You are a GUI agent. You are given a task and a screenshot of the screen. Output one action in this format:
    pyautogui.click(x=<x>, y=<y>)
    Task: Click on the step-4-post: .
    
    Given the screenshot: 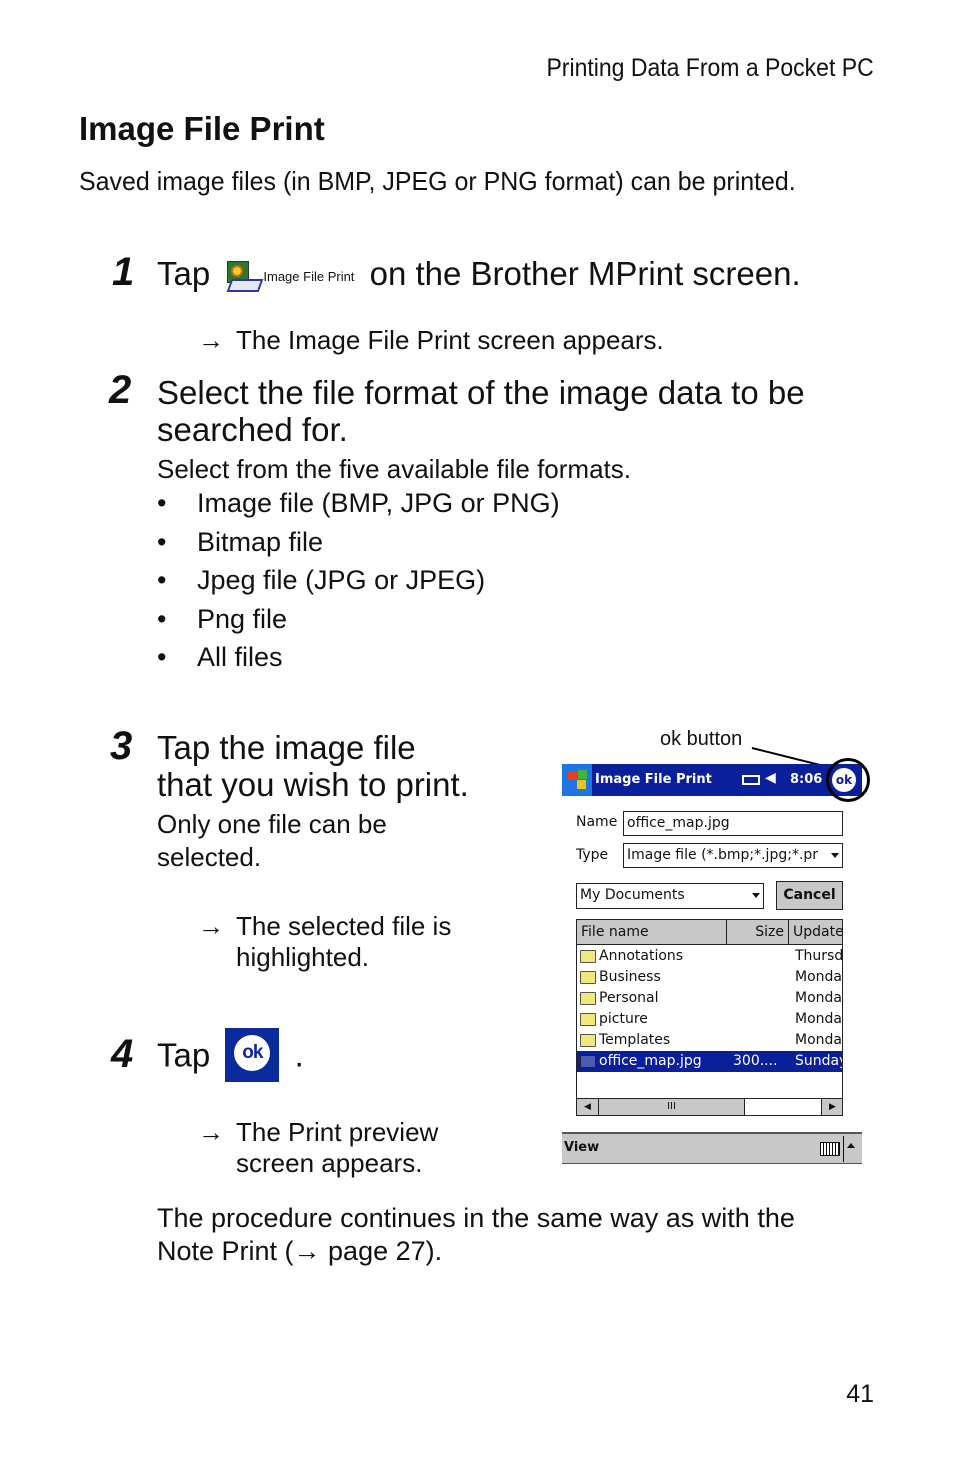 What is the action you would take?
    pyautogui.click(x=299, y=1055)
    